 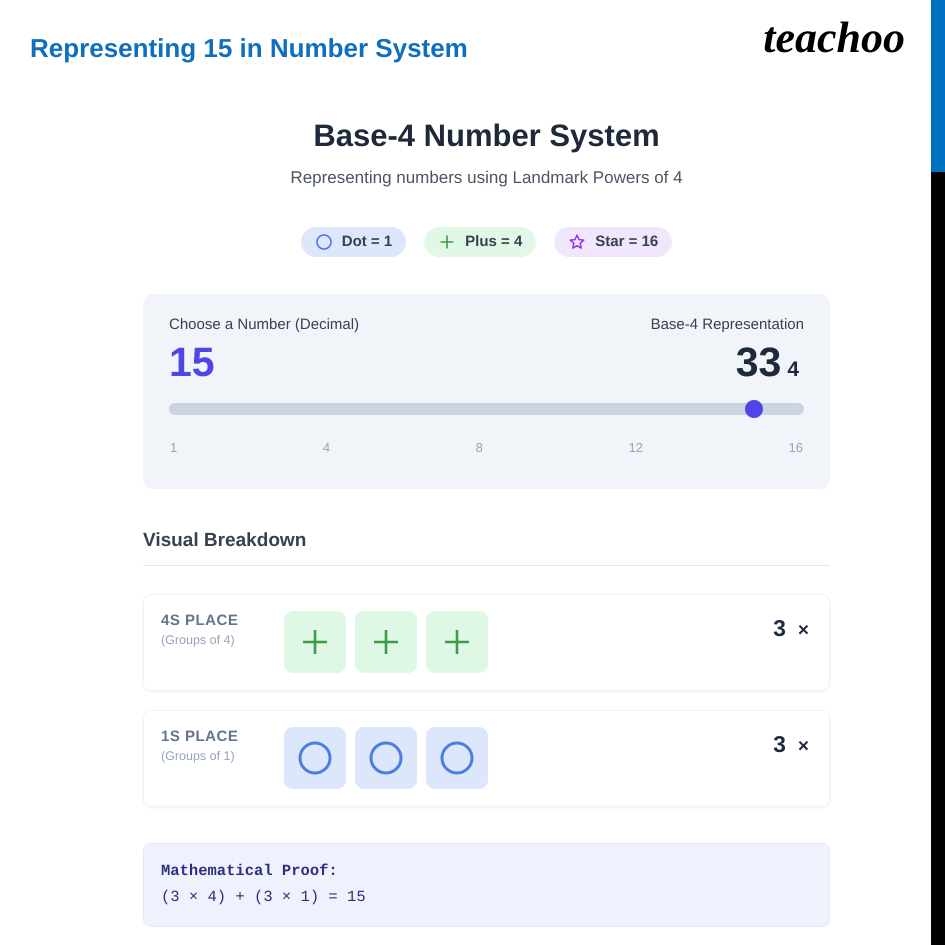 I want to click on proof-equation: (3 × 4) + (3 × 1) = 15, so click(x=264, y=897).